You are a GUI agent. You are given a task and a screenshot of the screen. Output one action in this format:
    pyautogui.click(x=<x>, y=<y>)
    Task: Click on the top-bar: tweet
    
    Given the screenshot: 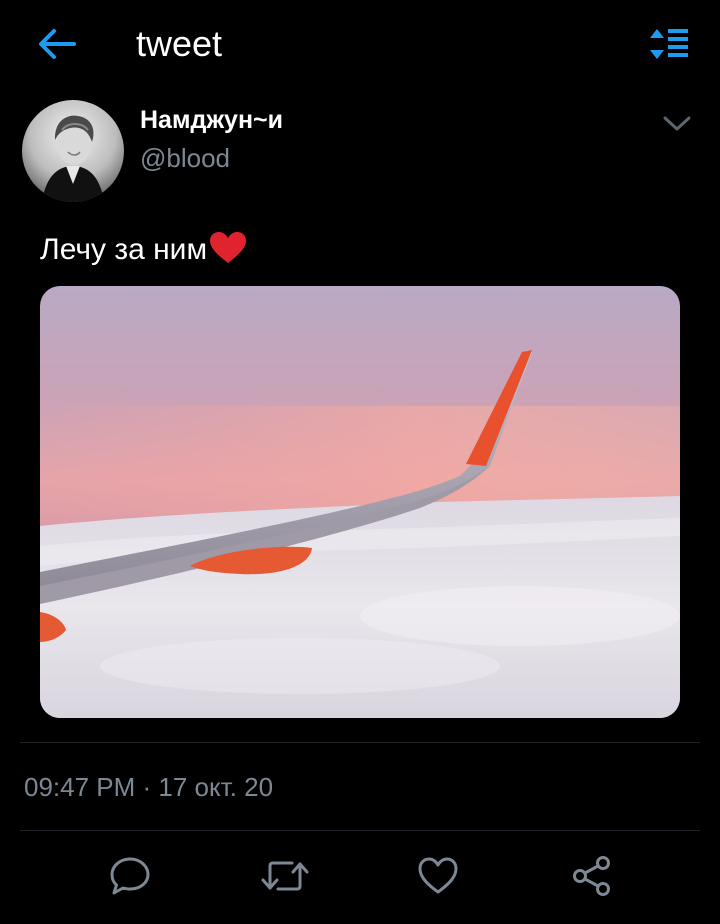 What is the action you would take?
    pyautogui.click(x=360, y=45)
    